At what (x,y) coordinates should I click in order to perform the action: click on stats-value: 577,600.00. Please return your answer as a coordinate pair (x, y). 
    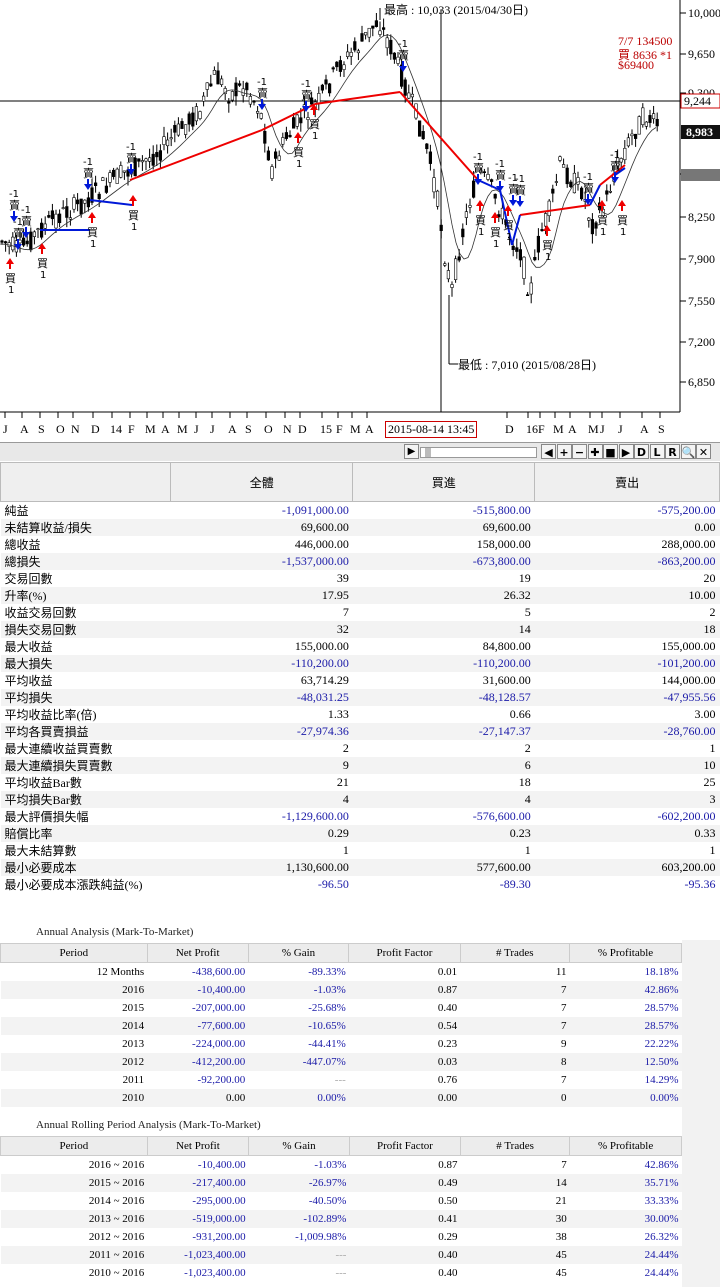
    Looking at the image, I should click on (443, 867).